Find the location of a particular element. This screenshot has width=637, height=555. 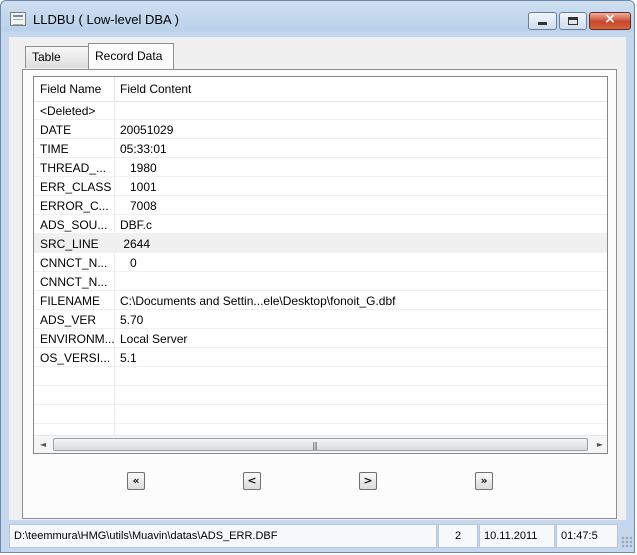

field-content-cell: Local Server is located at coordinates (153, 339).